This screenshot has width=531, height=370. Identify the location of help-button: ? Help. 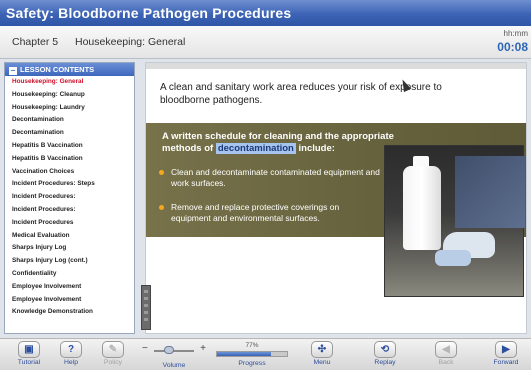
(71, 355).